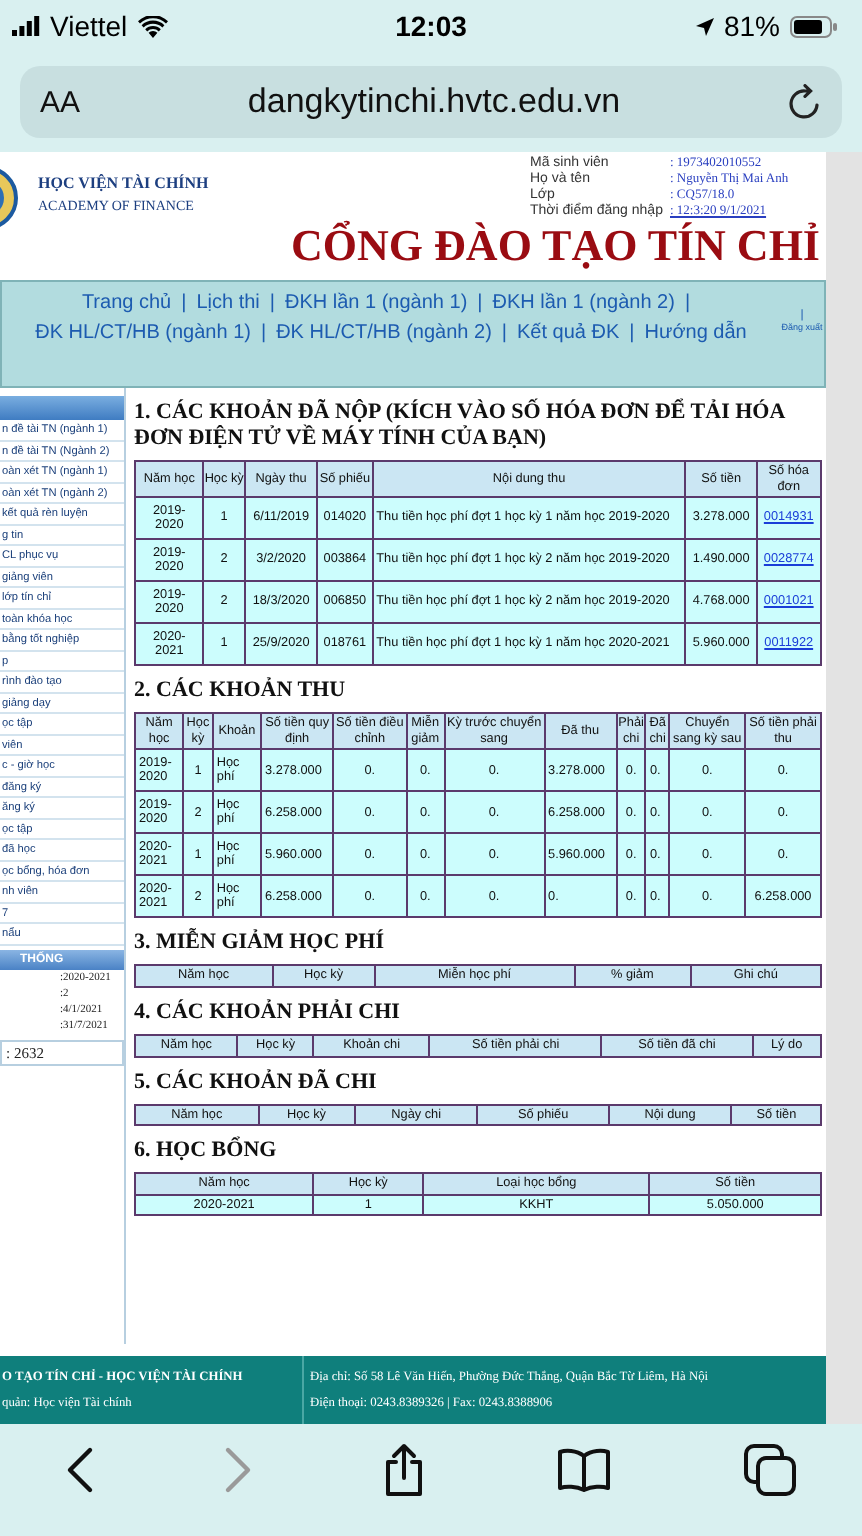  Describe the element at coordinates (376, 303) in the screenshot. I see `nav-link: ĐKH lần 1 (ngành 1)` at that location.